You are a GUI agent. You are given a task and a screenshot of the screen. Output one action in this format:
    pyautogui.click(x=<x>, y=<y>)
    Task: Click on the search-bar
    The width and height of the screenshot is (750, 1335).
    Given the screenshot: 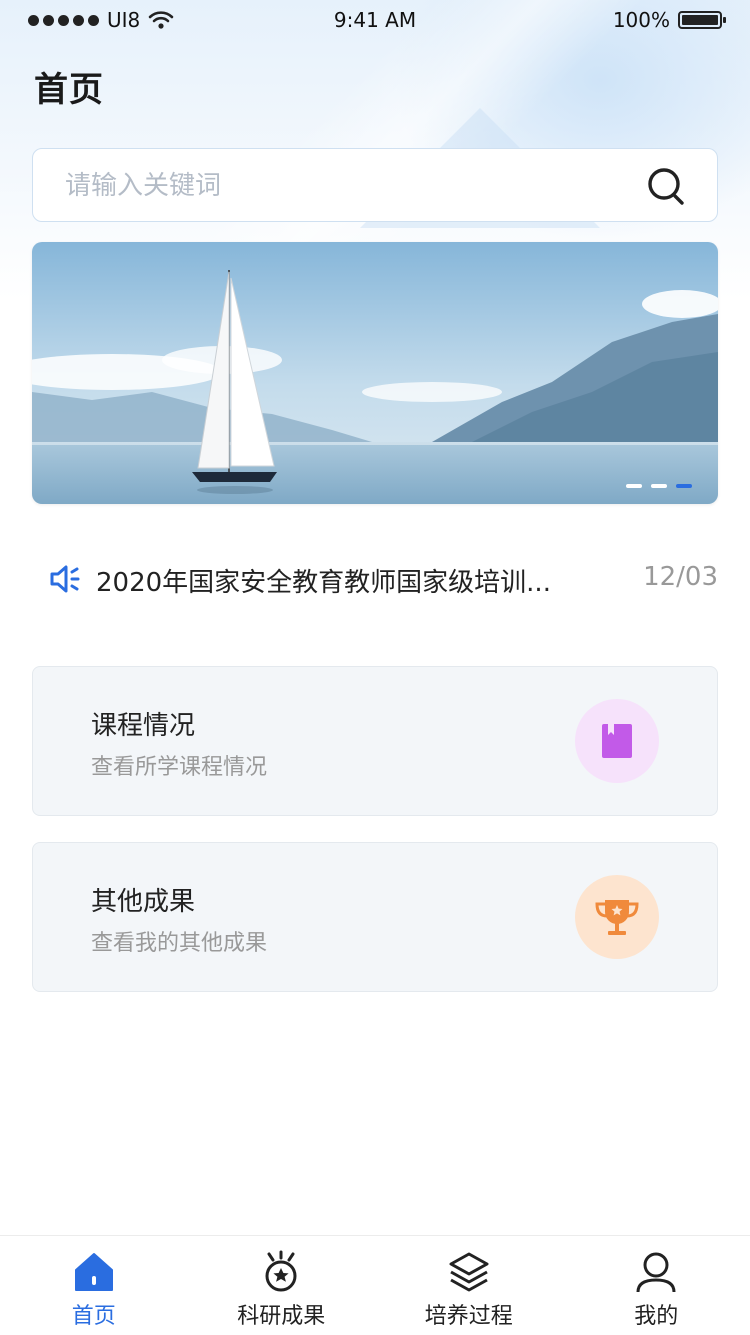 What is the action you would take?
    pyautogui.click(x=375, y=185)
    